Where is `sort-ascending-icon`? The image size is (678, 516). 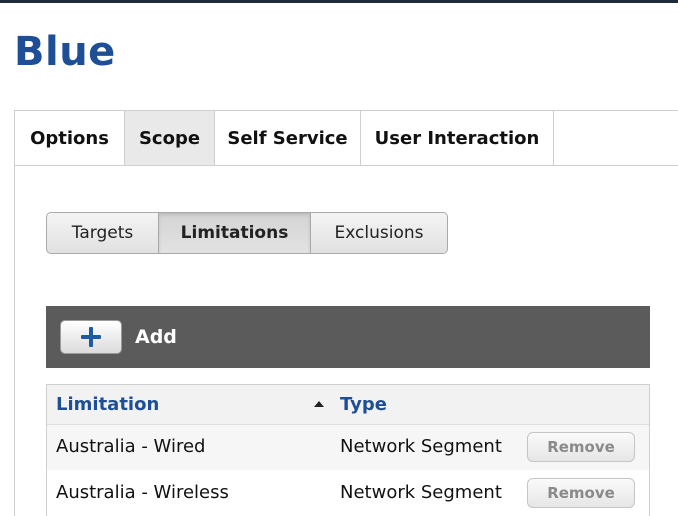
sort-ascending-icon is located at coordinates (319, 404).